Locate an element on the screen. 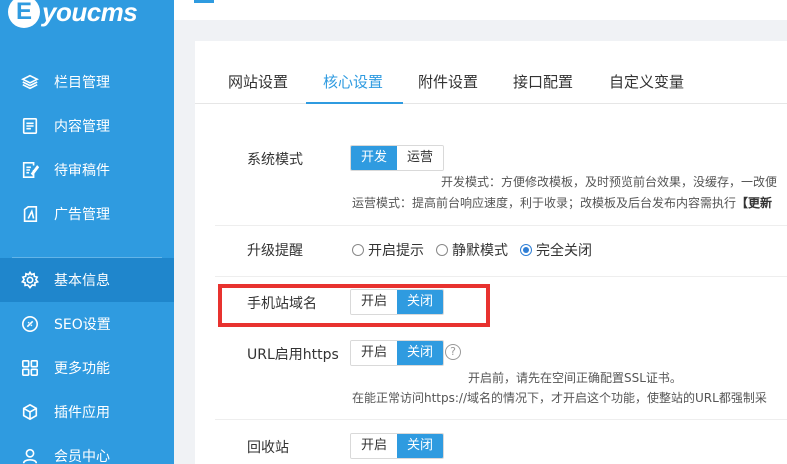 Image resolution: width=787 pixels, height=464 pixels. system-mode-dev-button: 开发 is located at coordinates (374, 158).